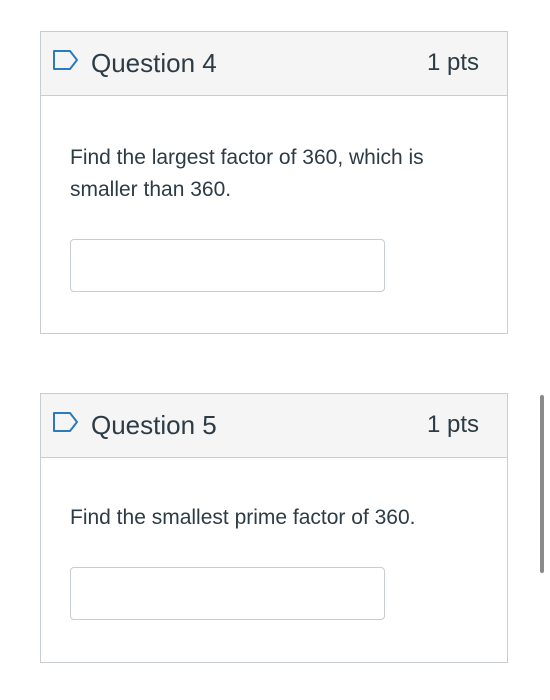 This screenshot has height=700, width=550. Describe the element at coordinates (274, 64) in the screenshot. I see `question-header: Question 4 1 pts` at that location.